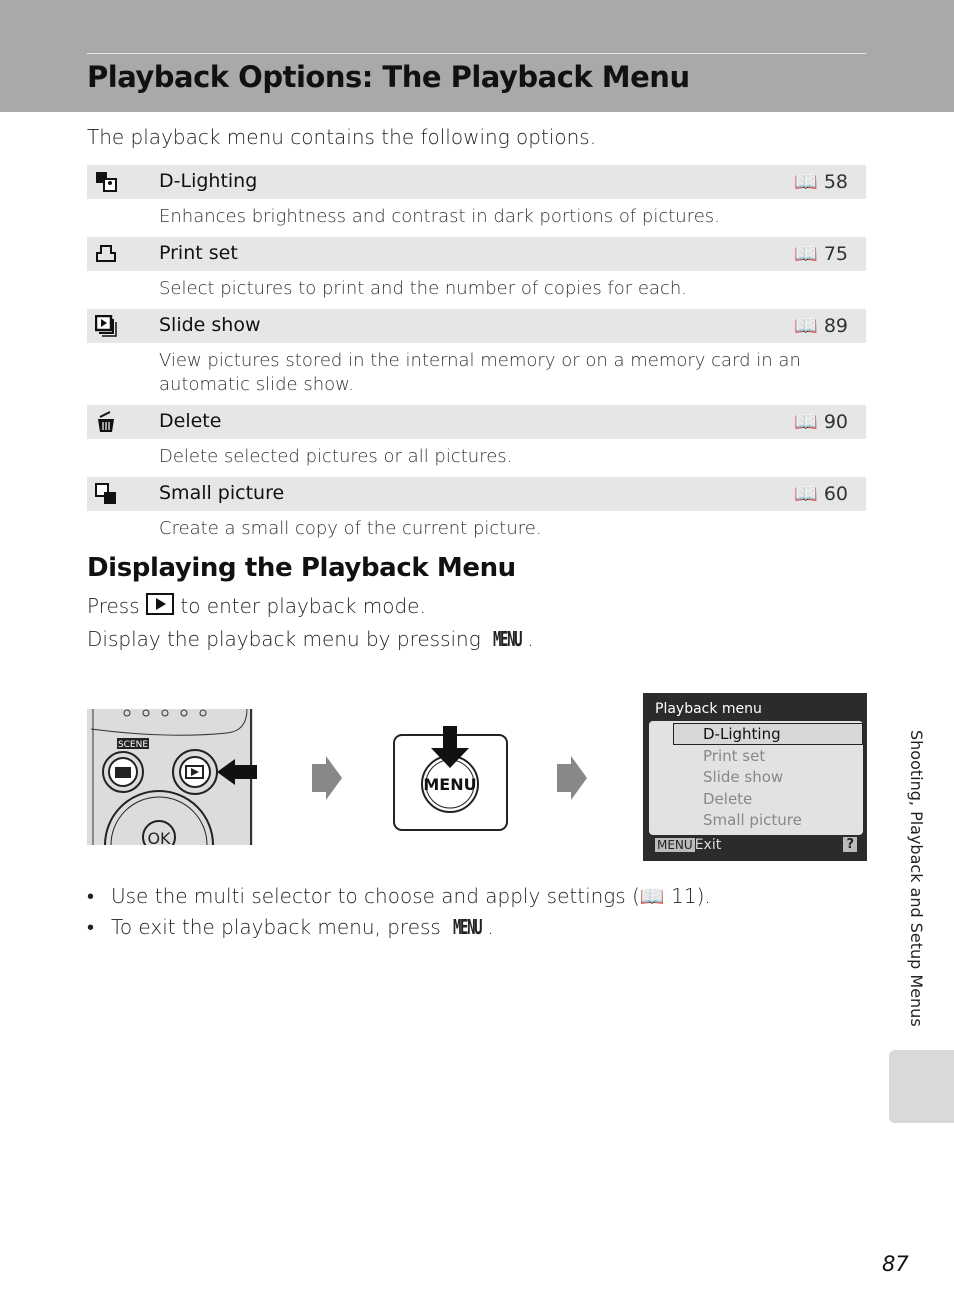 The height and width of the screenshot is (1314, 954). Describe the element at coordinates (198, 253) in the screenshot. I see `option-label: Print set` at that location.